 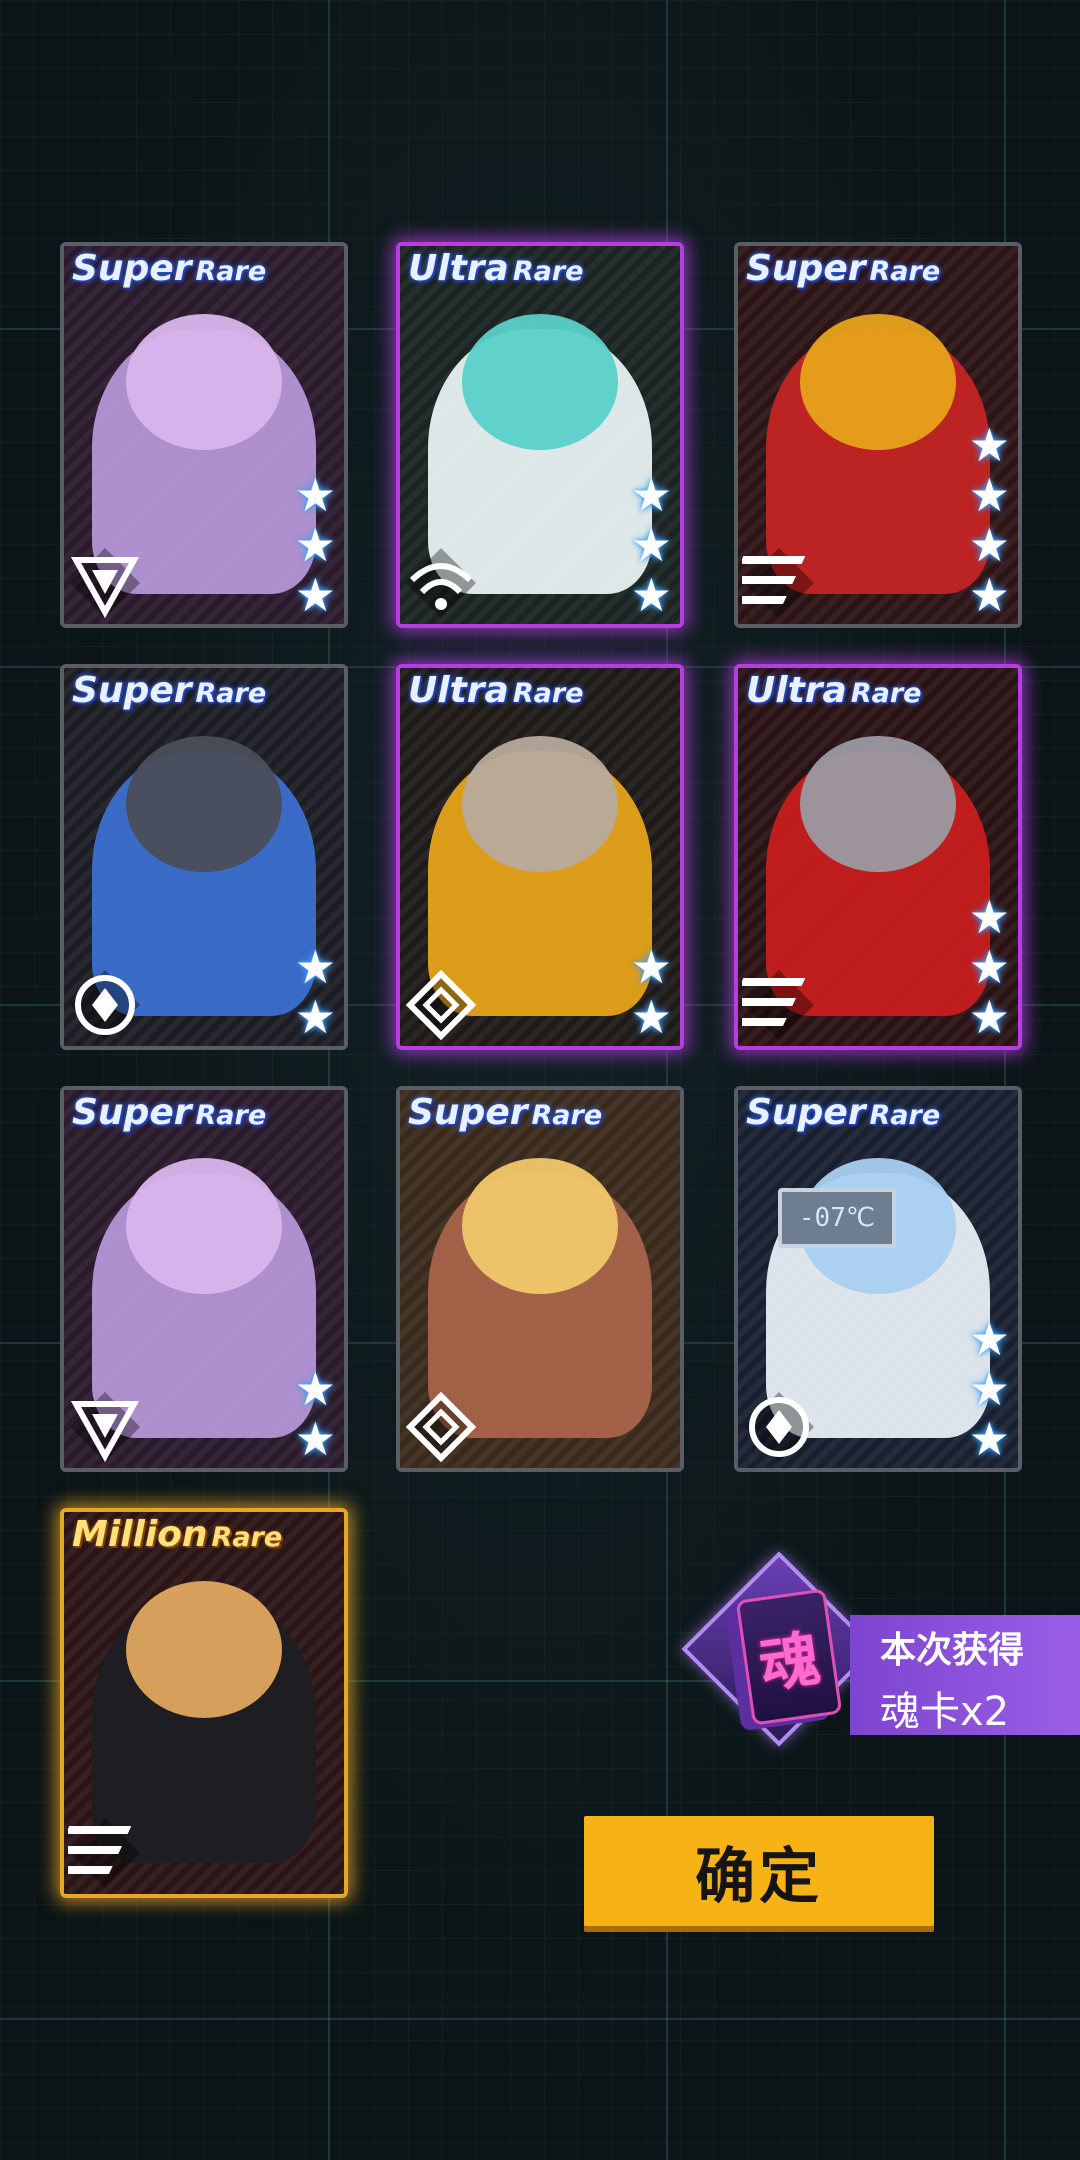 What do you see at coordinates (790, 1662) in the screenshot?
I see `soul-char-label: 魂` at bounding box center [790, 1662].